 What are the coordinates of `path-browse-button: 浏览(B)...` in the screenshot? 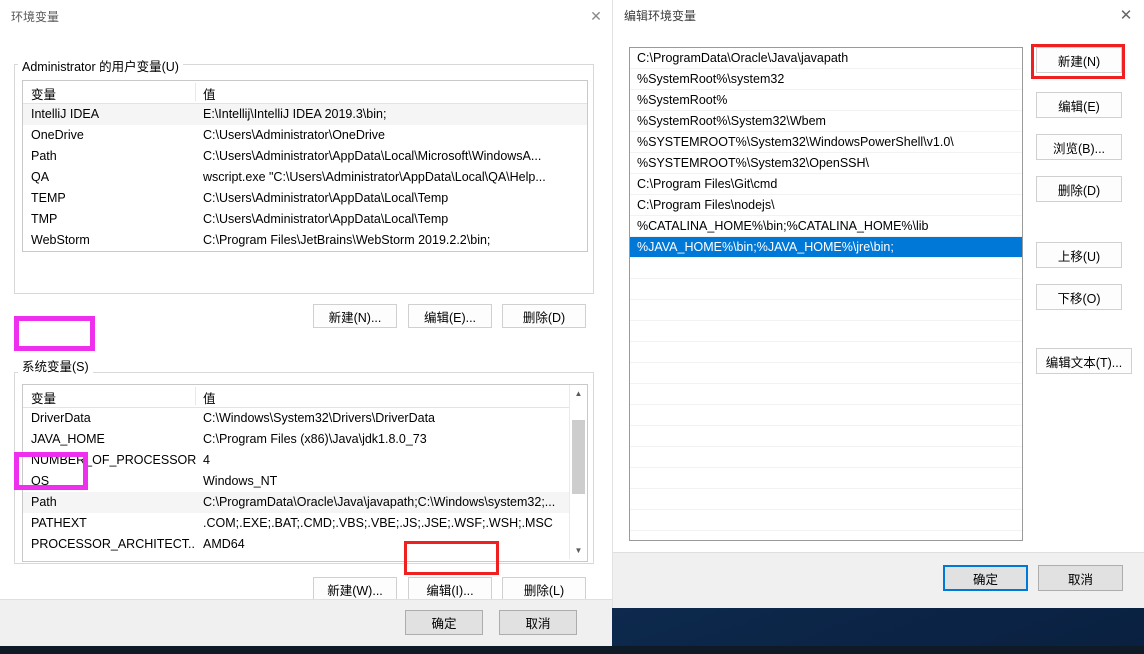 It's located at (1079, 147).